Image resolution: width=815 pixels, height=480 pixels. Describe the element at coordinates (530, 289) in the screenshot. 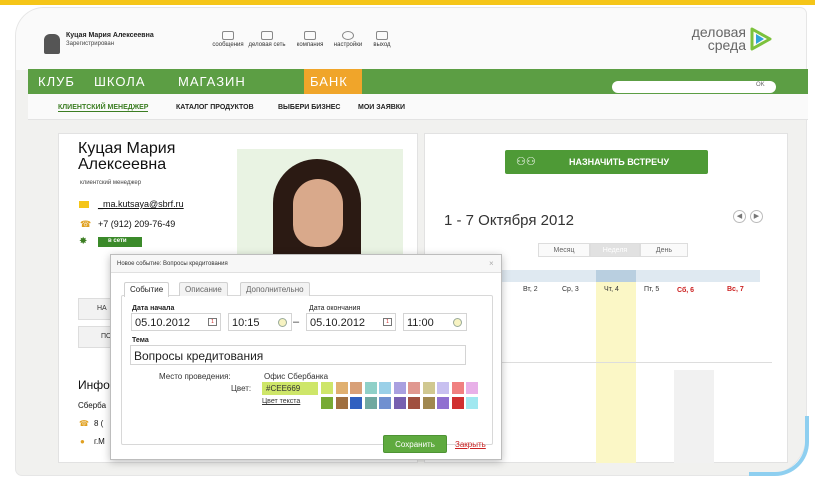

I see `day-header: Вт, 2` at that location.